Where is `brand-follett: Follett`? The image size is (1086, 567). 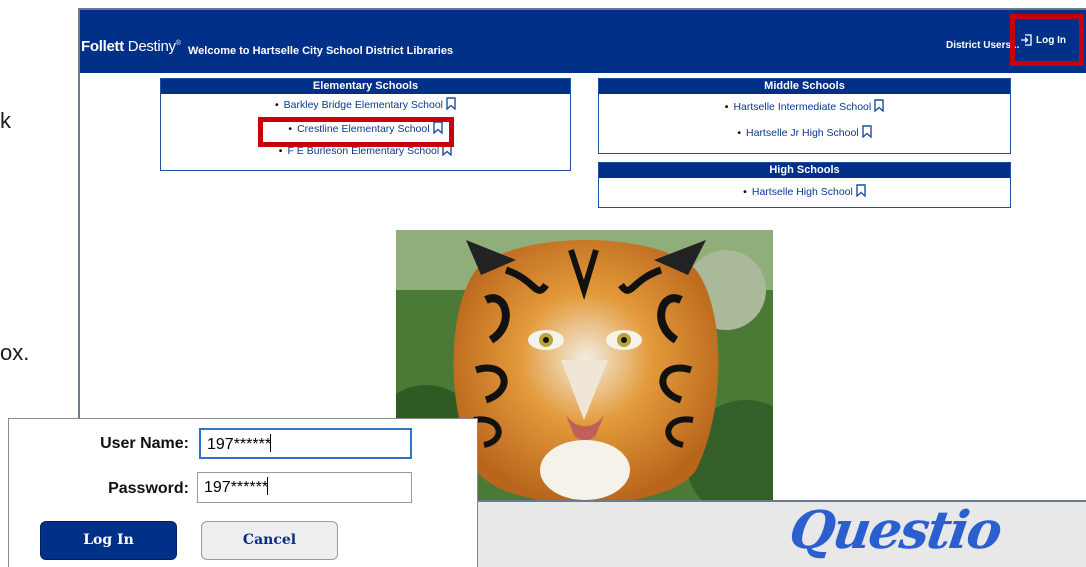
brand-follett: Follett is located at coordinates (102, 46).